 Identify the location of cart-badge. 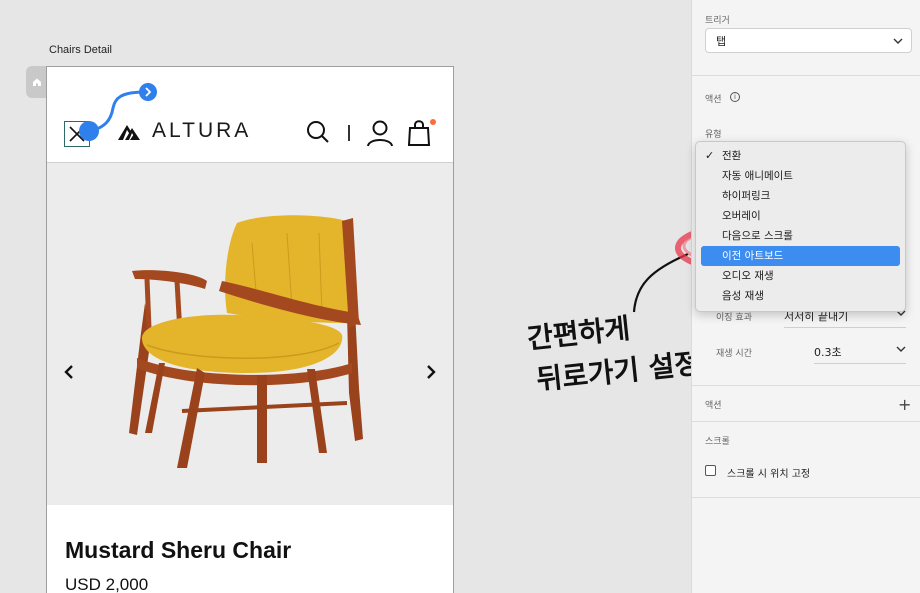
(433, 122).